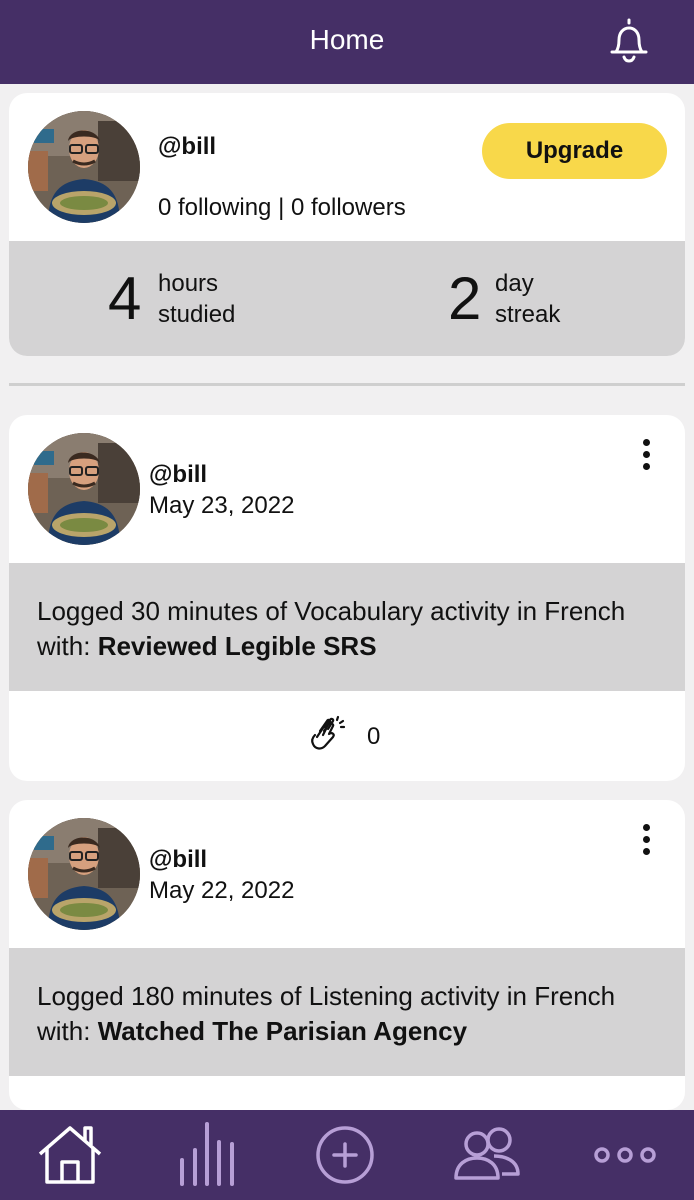 The image size is (694, 1200). Describe the element at coordinates (282, 208) in the screenshot. I see `follow-counts: 0 following | 0 followers` at that location.